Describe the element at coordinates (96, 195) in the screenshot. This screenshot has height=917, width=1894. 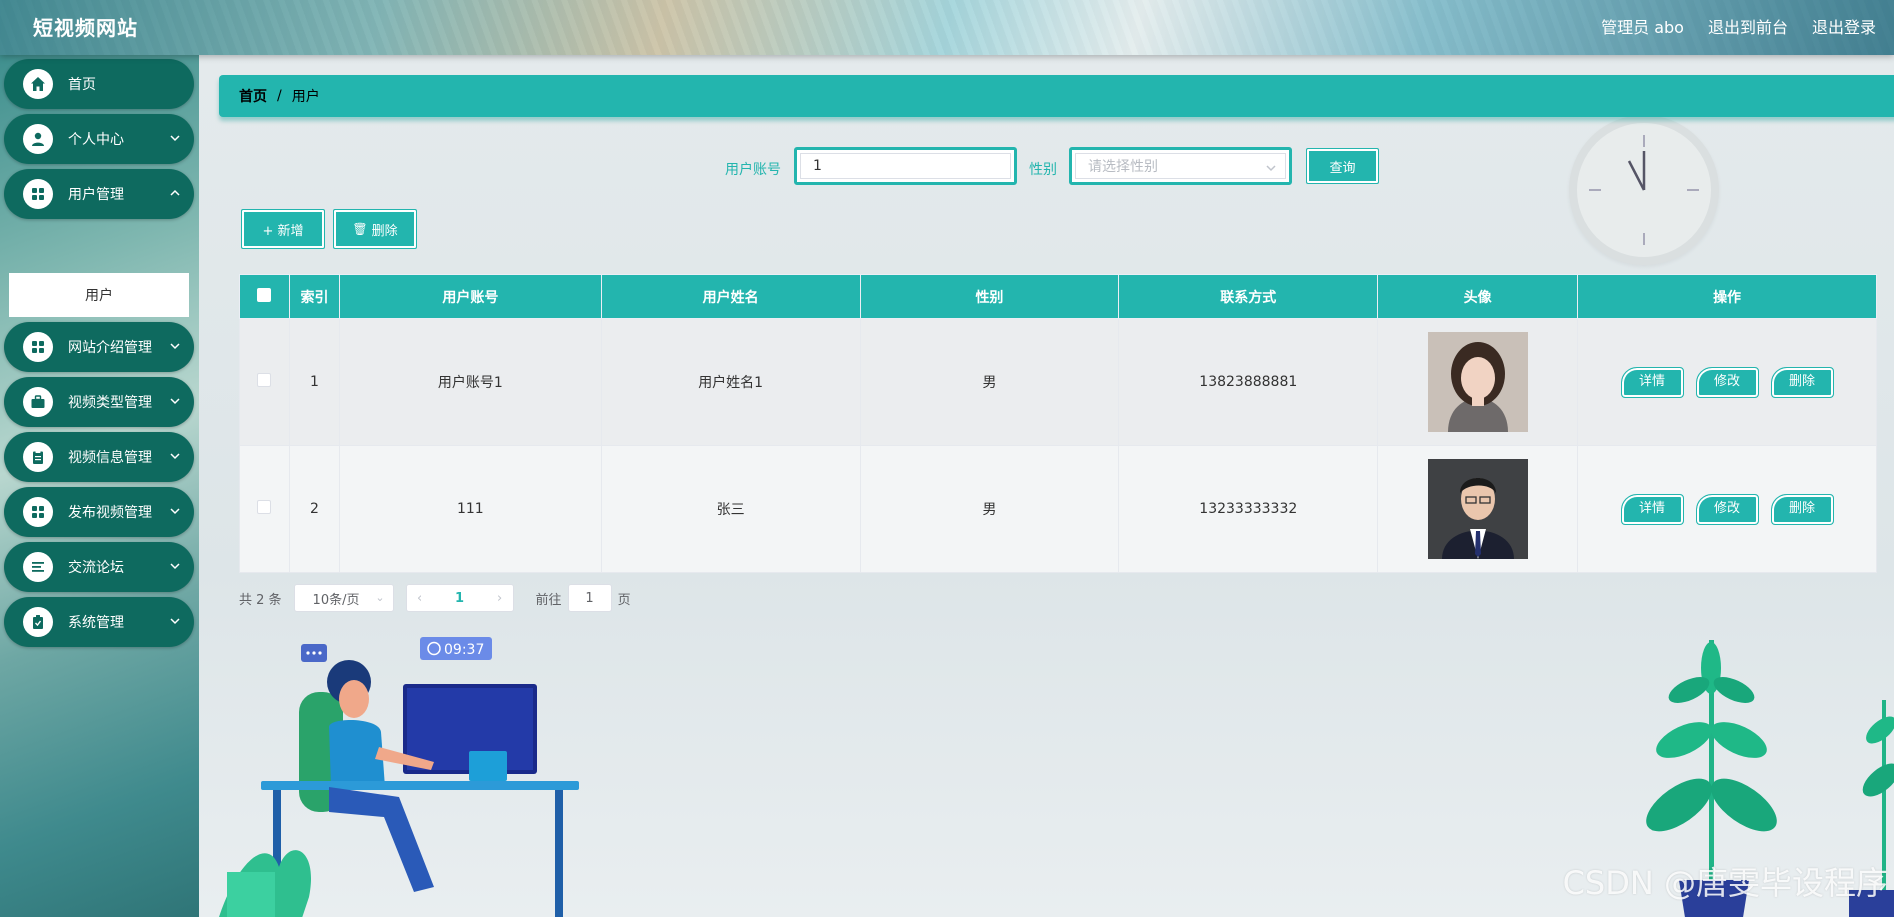
I see `sidebar-item-label: 用户管理` at that location.